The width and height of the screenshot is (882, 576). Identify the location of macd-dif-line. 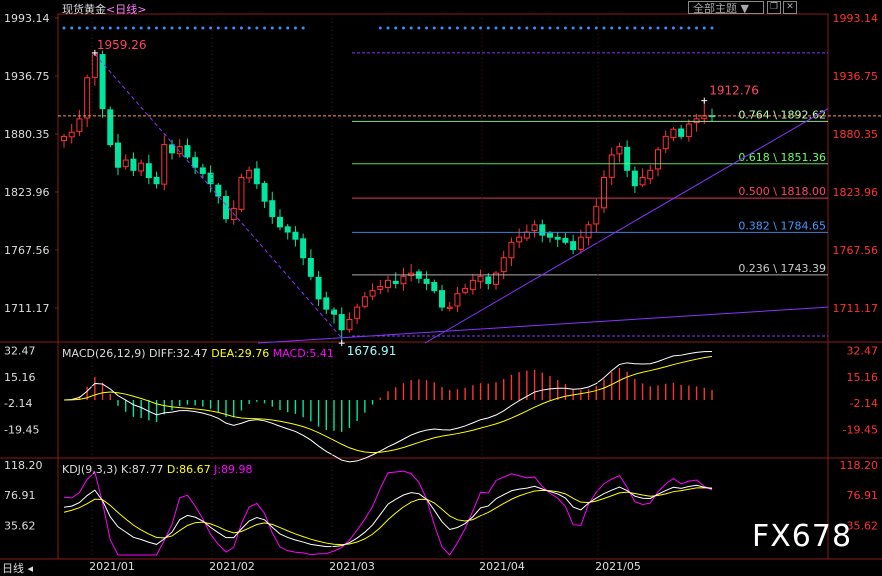
(388, 406).